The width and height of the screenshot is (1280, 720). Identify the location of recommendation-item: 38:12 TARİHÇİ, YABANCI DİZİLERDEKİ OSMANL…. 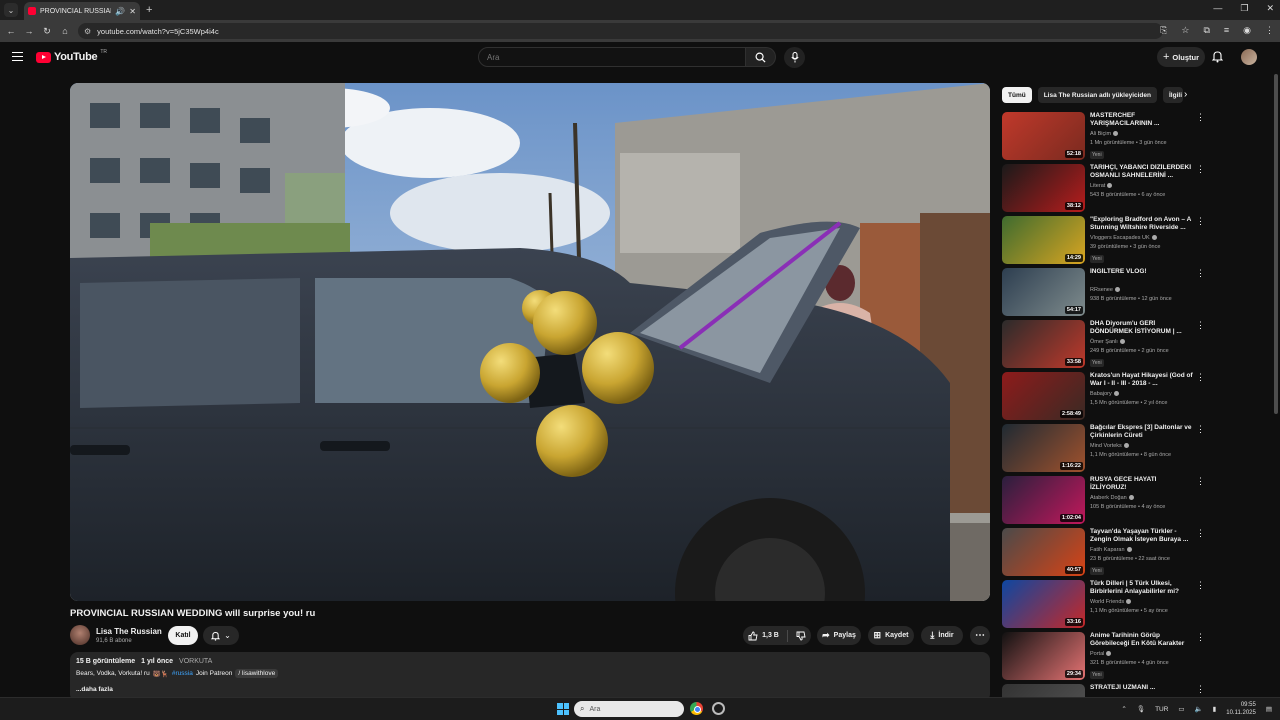
(1105, 189).